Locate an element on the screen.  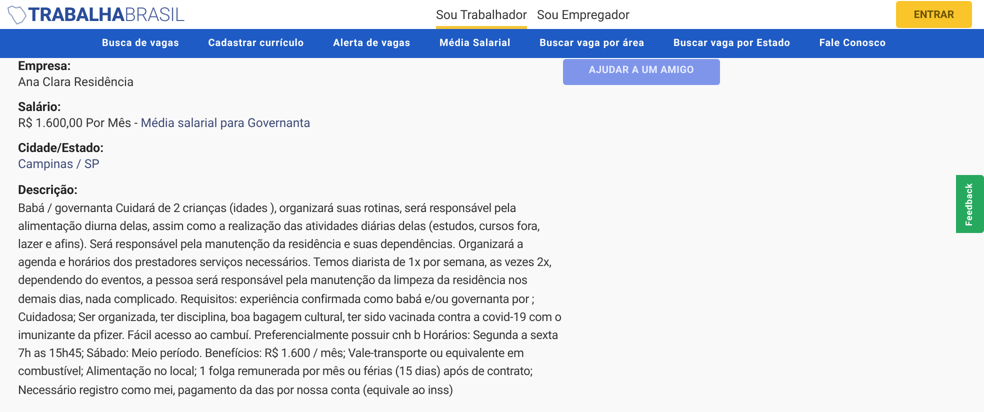
nav-link: Buscar vaga por área is located at coordinates (592, 43).